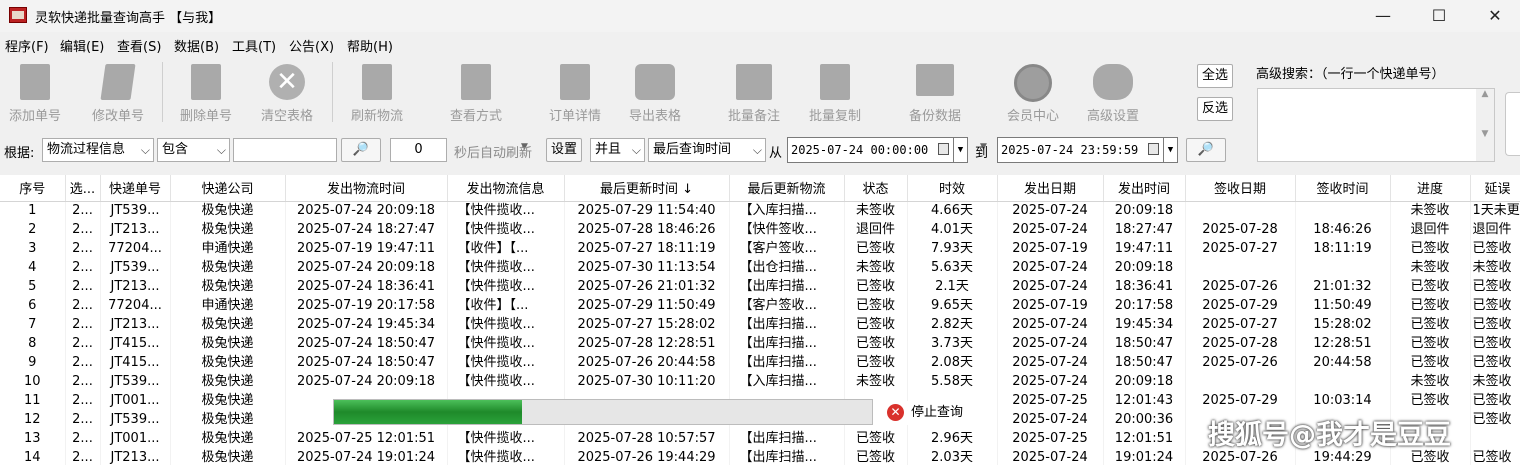  What do you see at coordinates (787, 188) in the screenshot?
I see `column-header: 最后更新物流` at bounding box center [787, 188].